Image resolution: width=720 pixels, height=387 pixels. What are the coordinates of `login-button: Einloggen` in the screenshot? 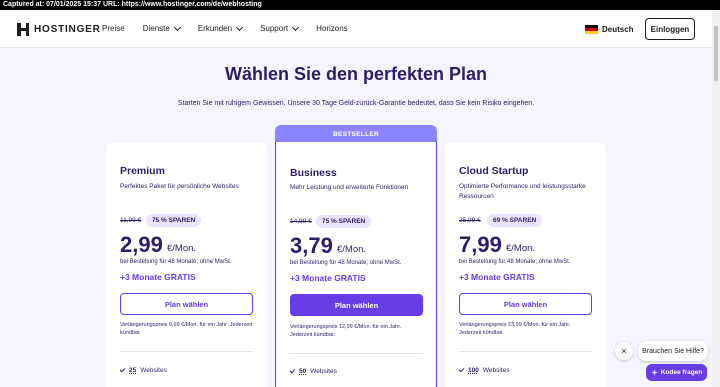 It's located at (670, 29).